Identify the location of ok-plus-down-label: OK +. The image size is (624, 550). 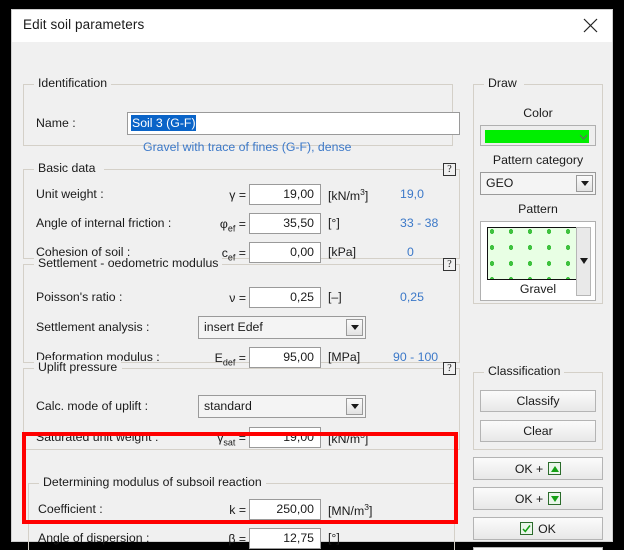
(529, 498).